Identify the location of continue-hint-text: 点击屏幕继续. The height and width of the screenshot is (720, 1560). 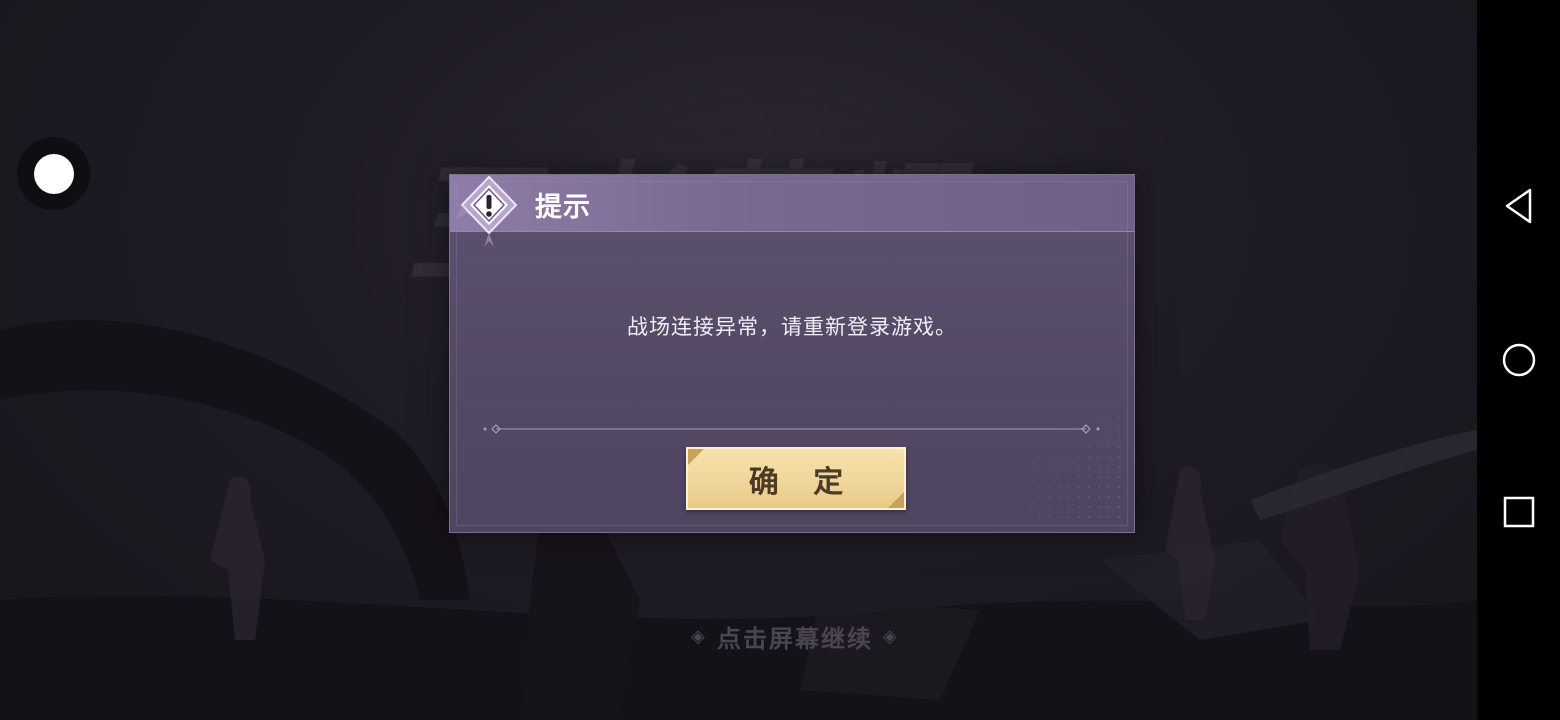
(795, 638).